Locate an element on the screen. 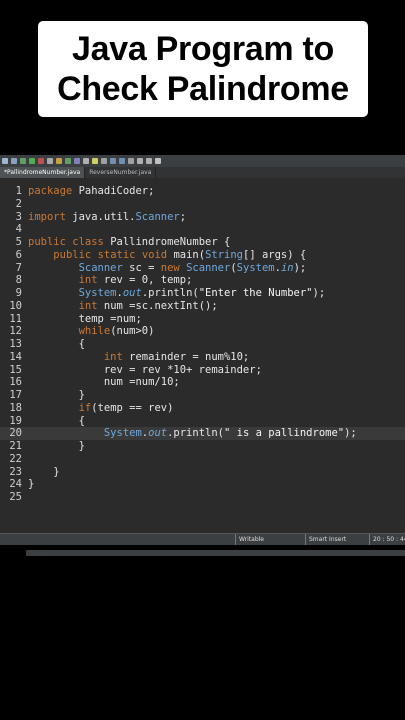 This screenshot has height=720, width=405. search-icon is located at coordinates (50, 161).